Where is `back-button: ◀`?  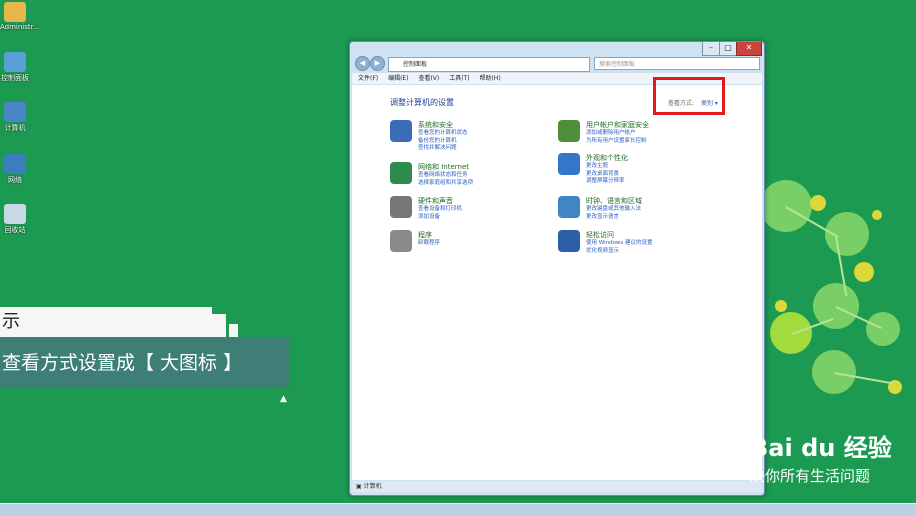 back-button: ◀ is located at coordinates (362, 63).